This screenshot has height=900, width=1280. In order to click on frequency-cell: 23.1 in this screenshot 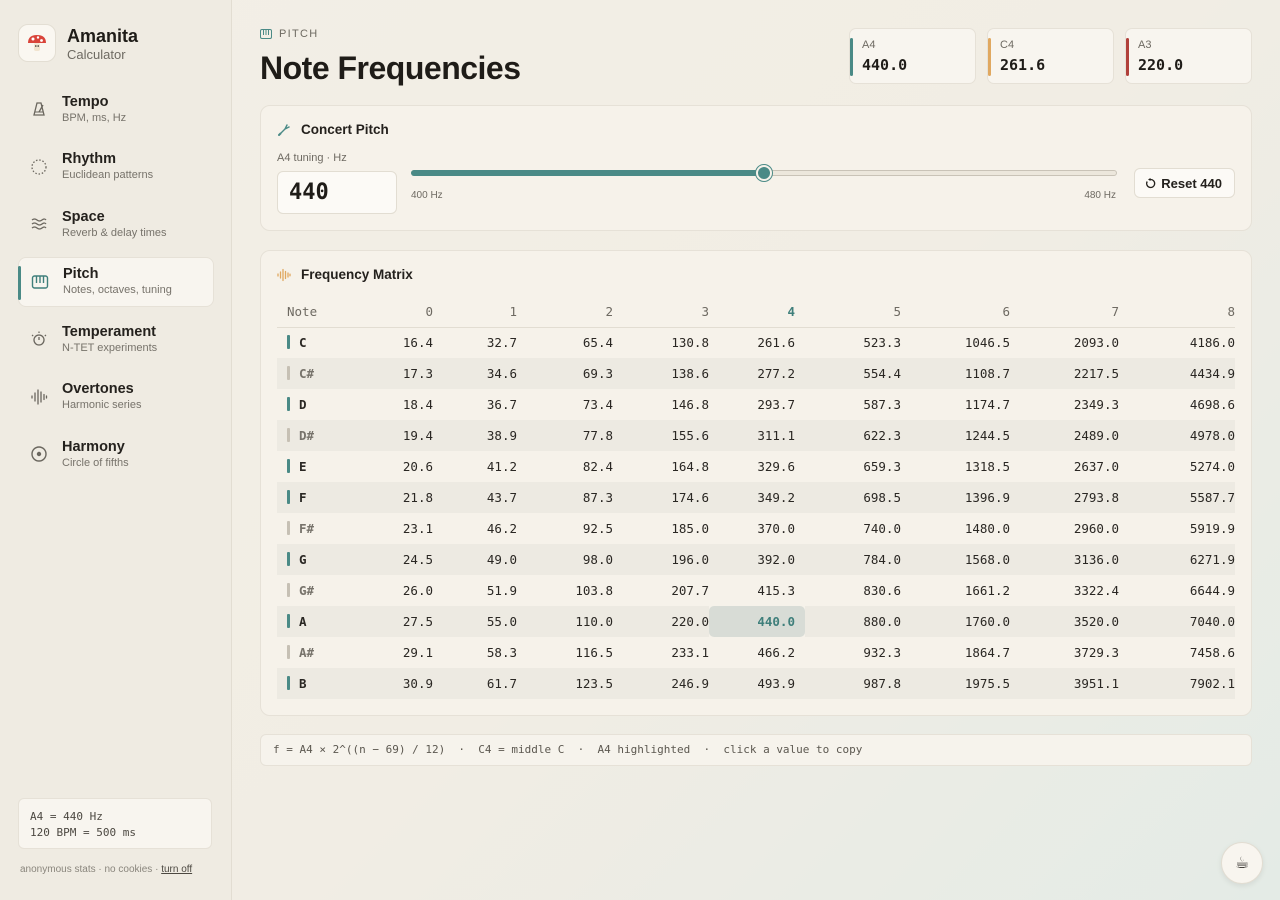, I will do `click(387, 528)`.